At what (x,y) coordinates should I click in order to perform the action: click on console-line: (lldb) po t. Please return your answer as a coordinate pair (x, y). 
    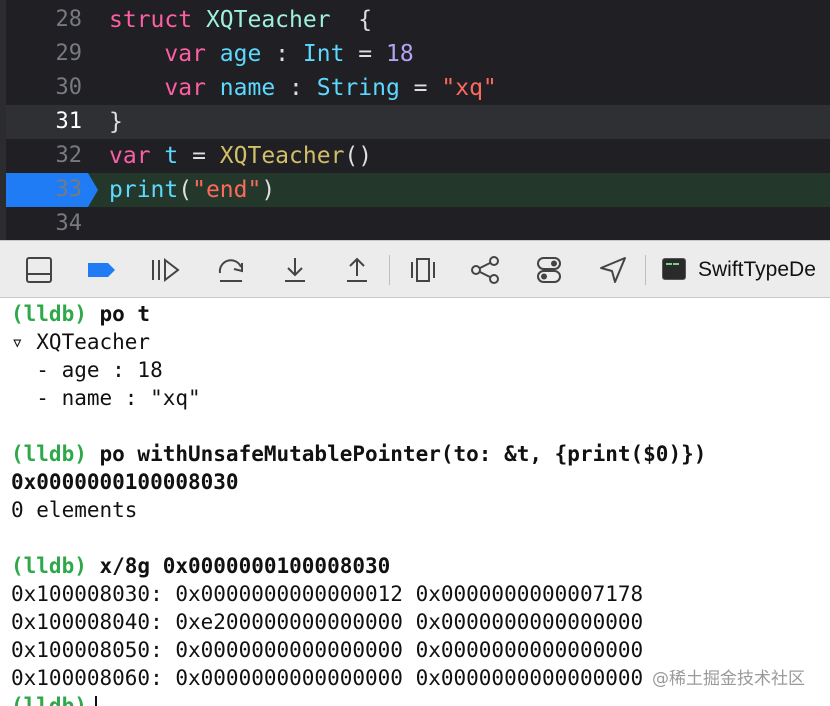
    Looking at the image, I should click on (80, 314).